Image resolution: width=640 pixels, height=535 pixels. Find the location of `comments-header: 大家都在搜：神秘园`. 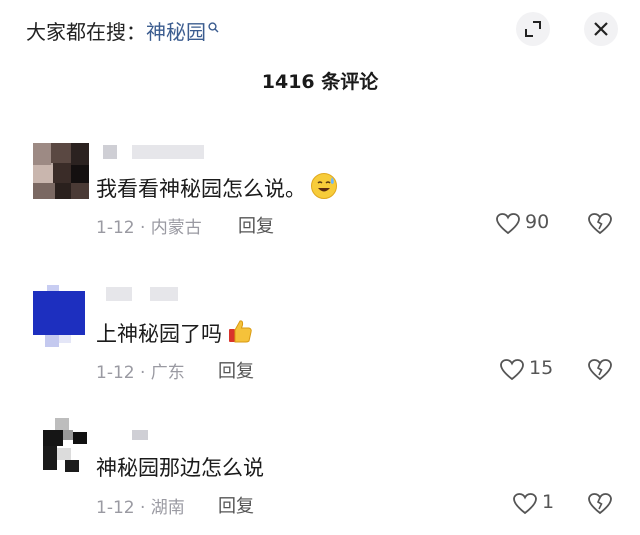

comments-header: 大家都在搜：神秘园 is located at coordinates (320, 30).